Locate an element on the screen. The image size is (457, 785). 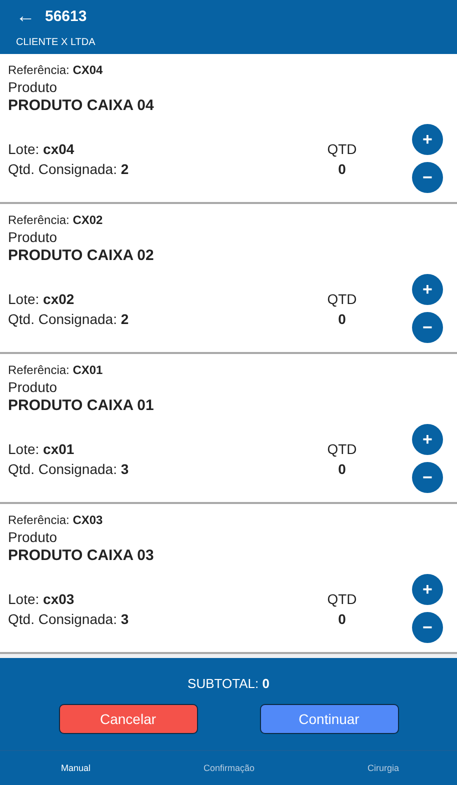
client-name: CLIENTE X LTDA is located at coordinates (56, 42).